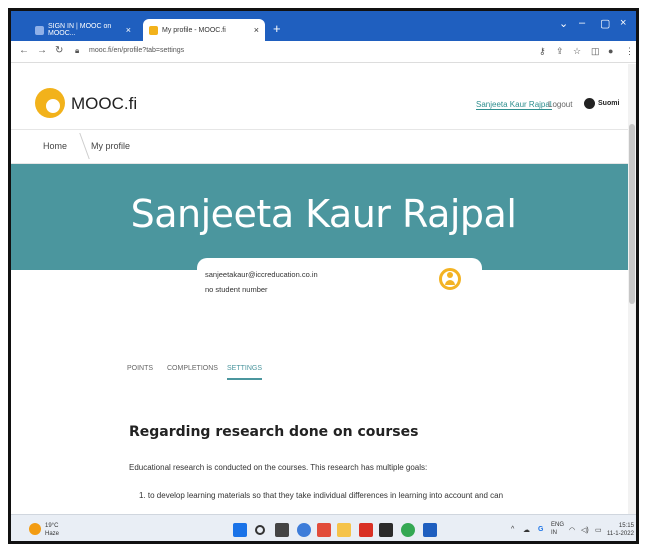  What do you see at coordinates (557, 529) in the screenshot?
I see `language-indicator: ENG IN` at bounding box center [557, 529].